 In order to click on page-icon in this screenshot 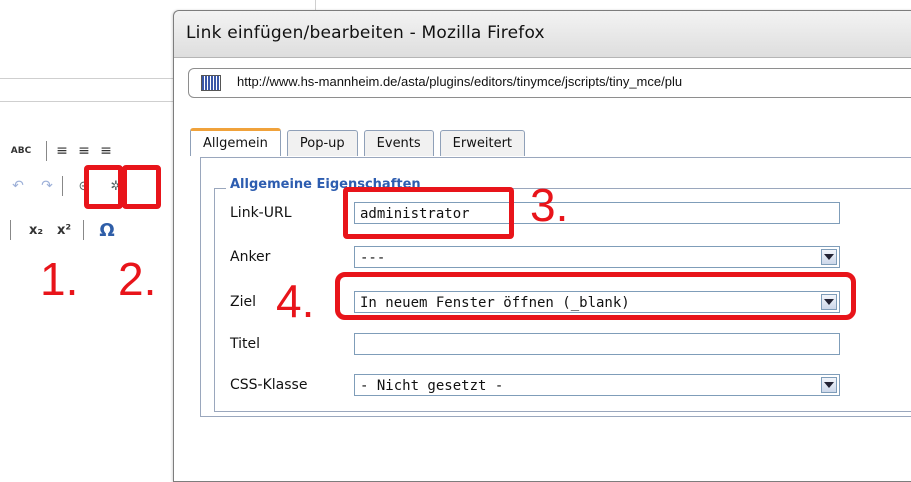, I will do `click(211, 83)`.